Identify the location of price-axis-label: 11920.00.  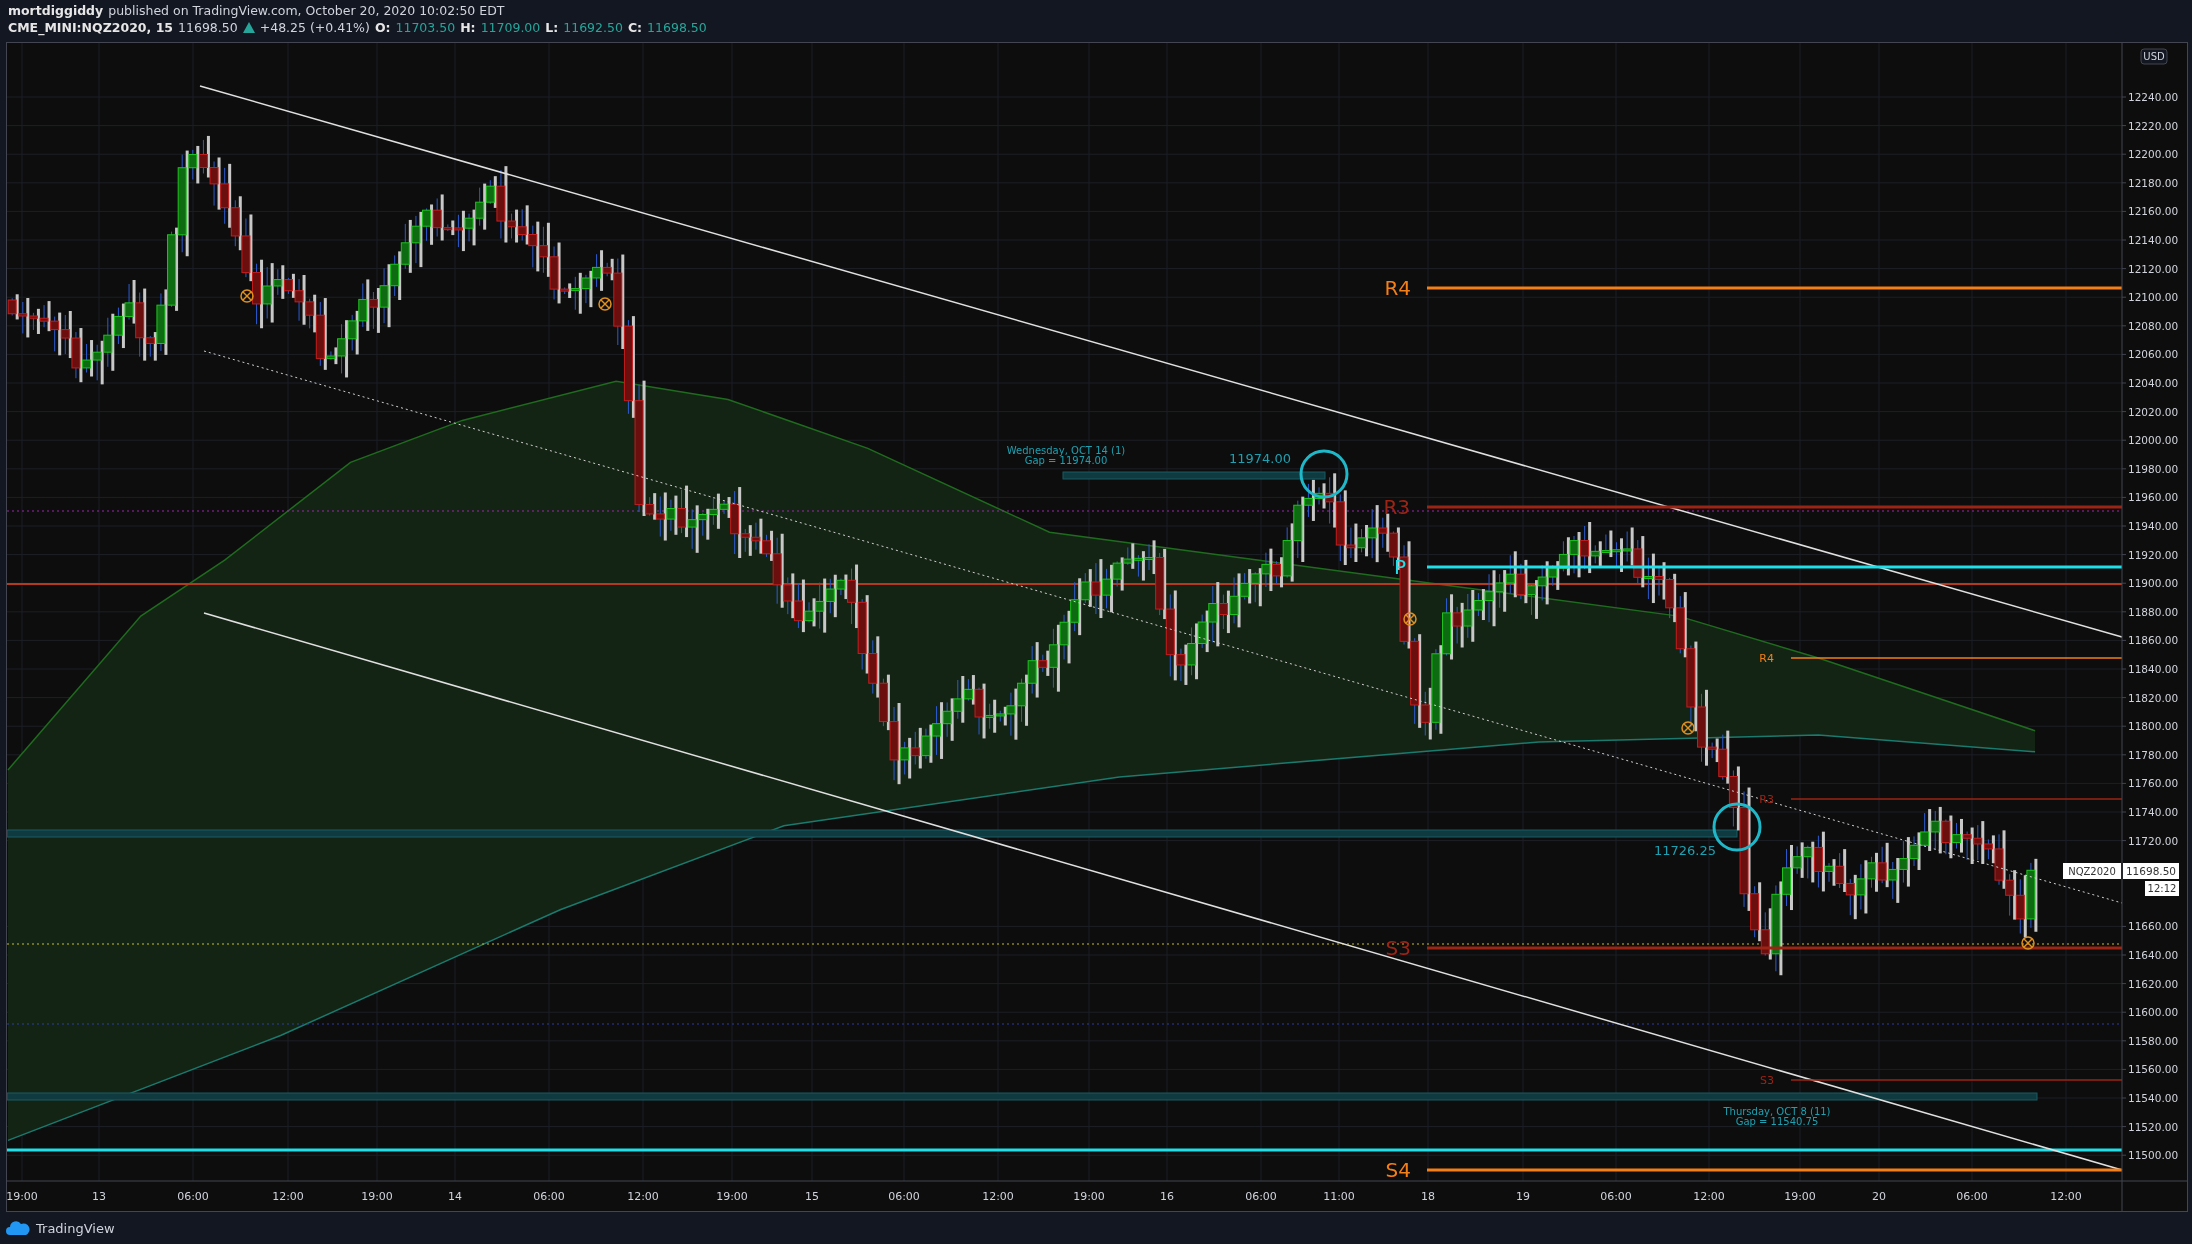
(2153, 554).